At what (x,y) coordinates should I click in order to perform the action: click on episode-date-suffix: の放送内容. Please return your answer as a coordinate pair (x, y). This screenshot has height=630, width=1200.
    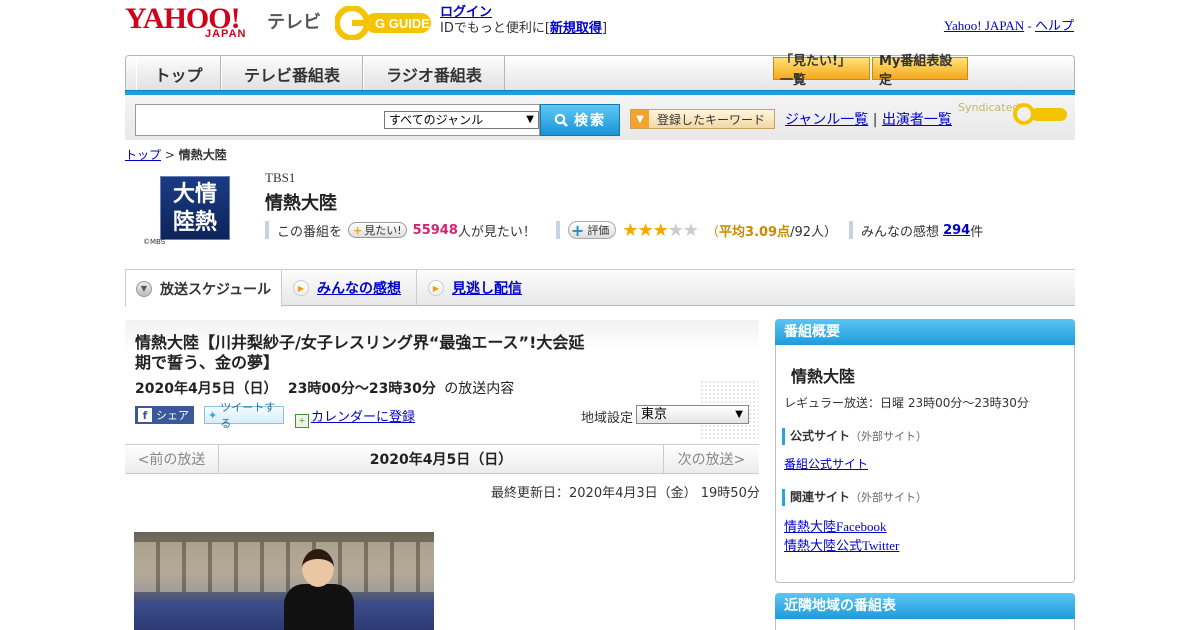
    Looking at the image, I should click on (479, 389).